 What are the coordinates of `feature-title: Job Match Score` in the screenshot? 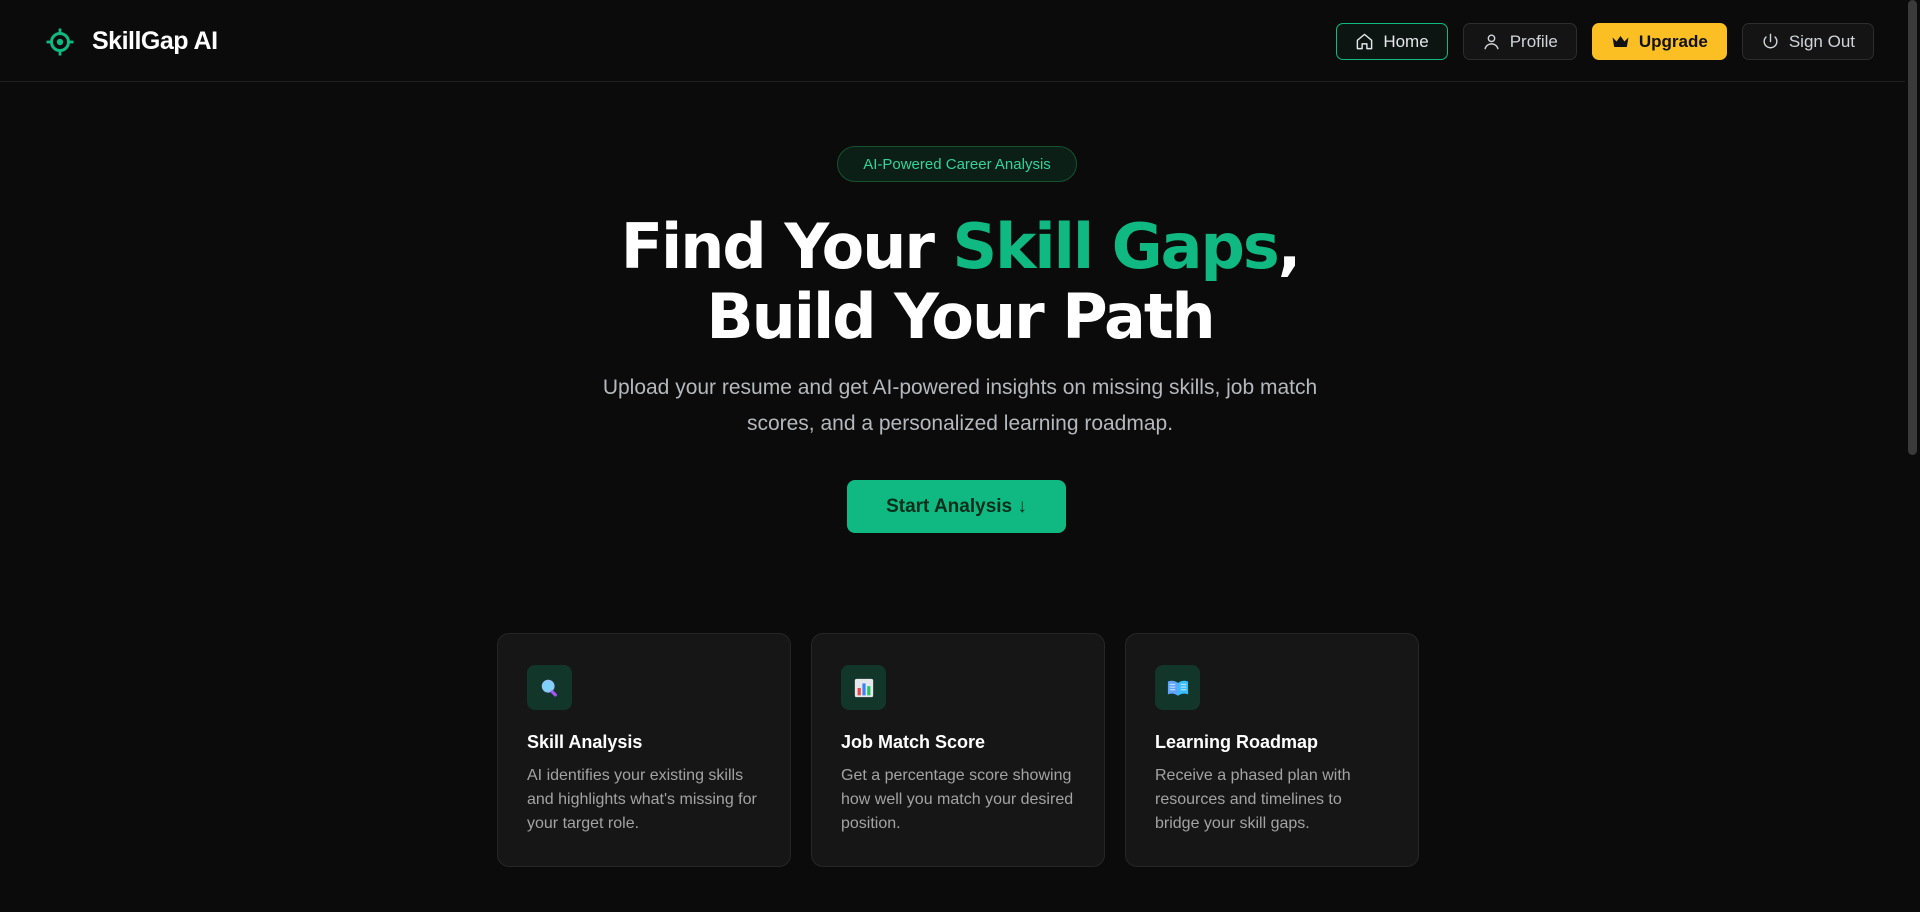 It's located at (913, 742).